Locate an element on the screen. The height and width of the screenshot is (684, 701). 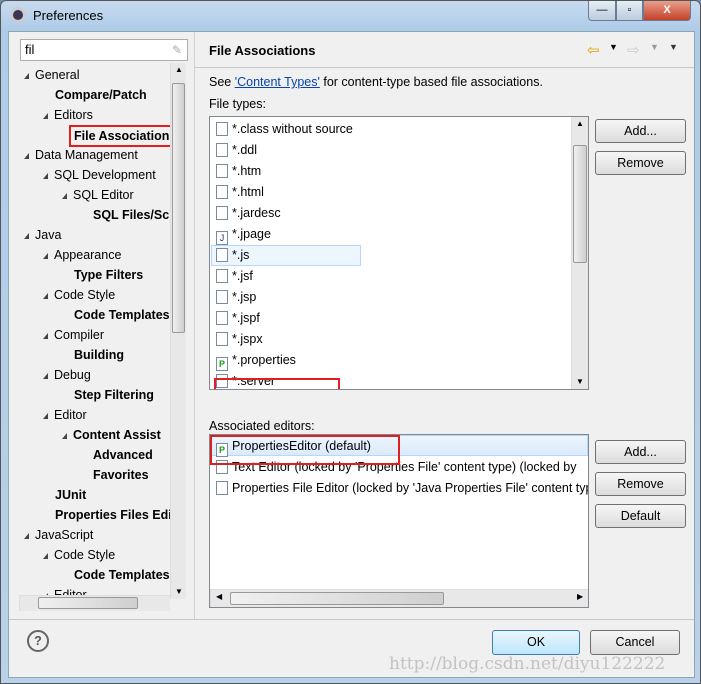
tree-item: SQL Editor is located at coordinates (98, 195).